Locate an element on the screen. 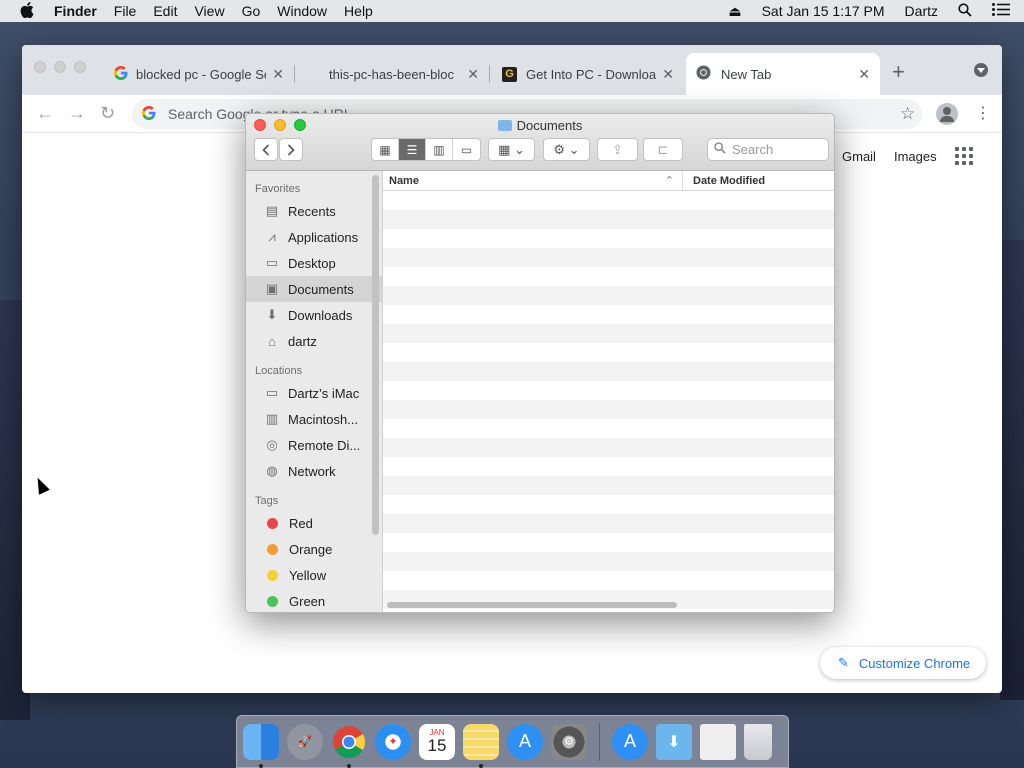  chrome-window-controls is located at coordinates (64, 67).